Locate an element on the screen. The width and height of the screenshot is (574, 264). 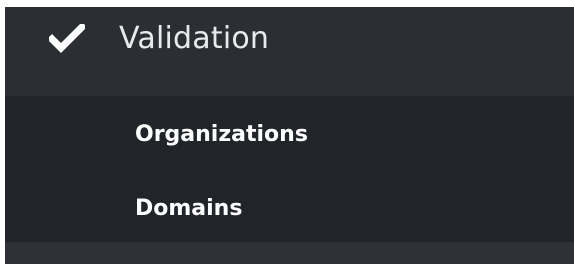
submenu-item-organizations: Organizations is located at coordinates (221, 135).